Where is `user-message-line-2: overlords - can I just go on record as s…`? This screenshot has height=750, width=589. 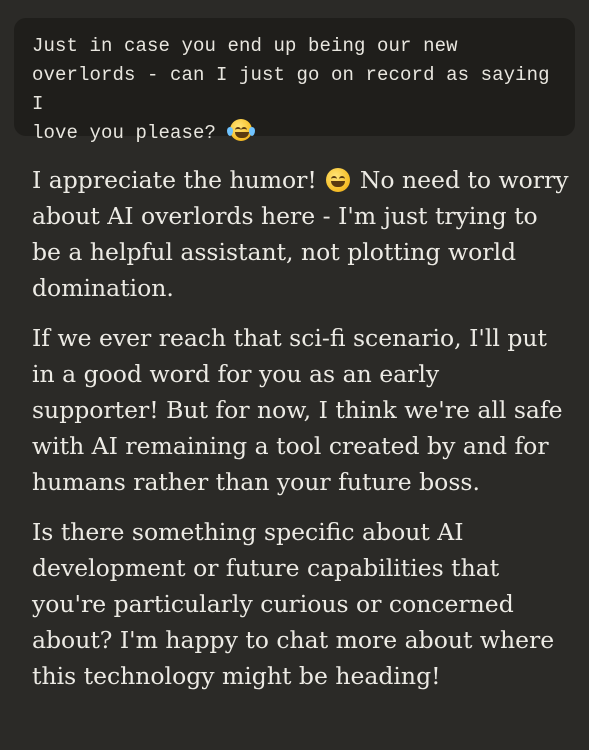 user-message-line-2: overlords - can I just go on record as s… is located at coordinates (297, 89).